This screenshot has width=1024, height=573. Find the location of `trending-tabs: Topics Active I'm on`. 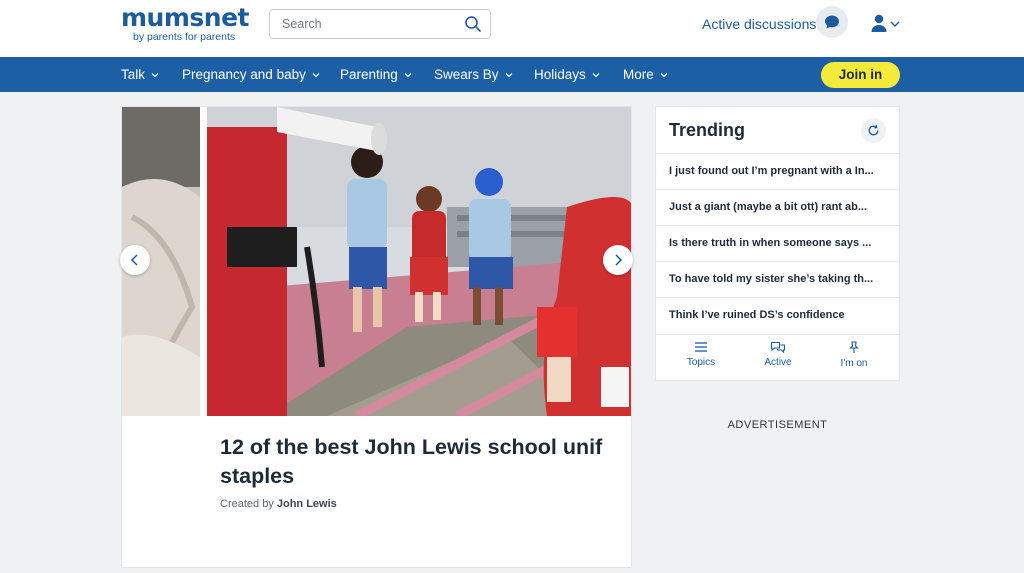

trending-tabs: Topics Active I'm on is located at coordinates (777, 357).